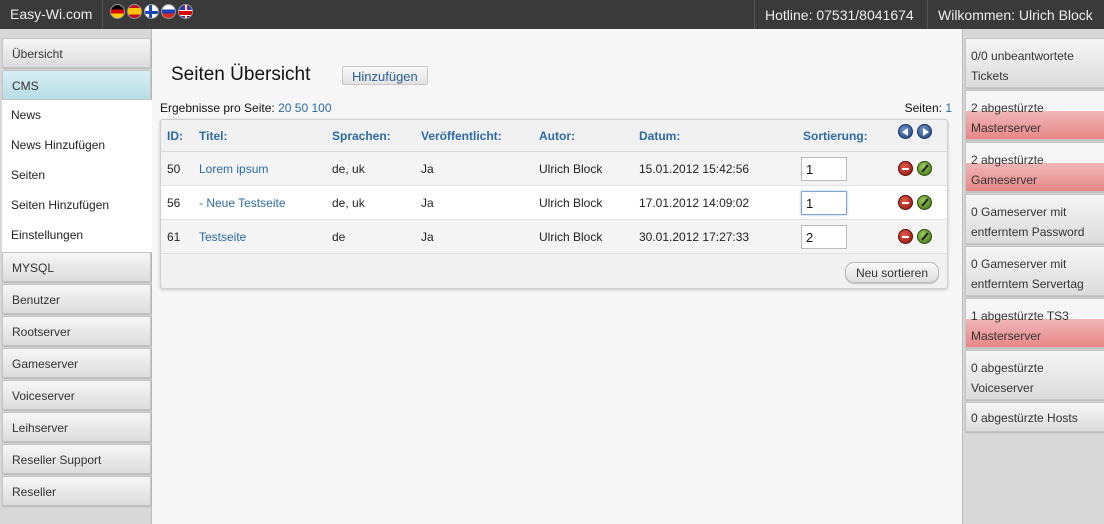 This screenshot has height=524, width=1104. I want to click on status-voiceserver: 0 abgestürzte Voiceserver, so click(1034, 375).